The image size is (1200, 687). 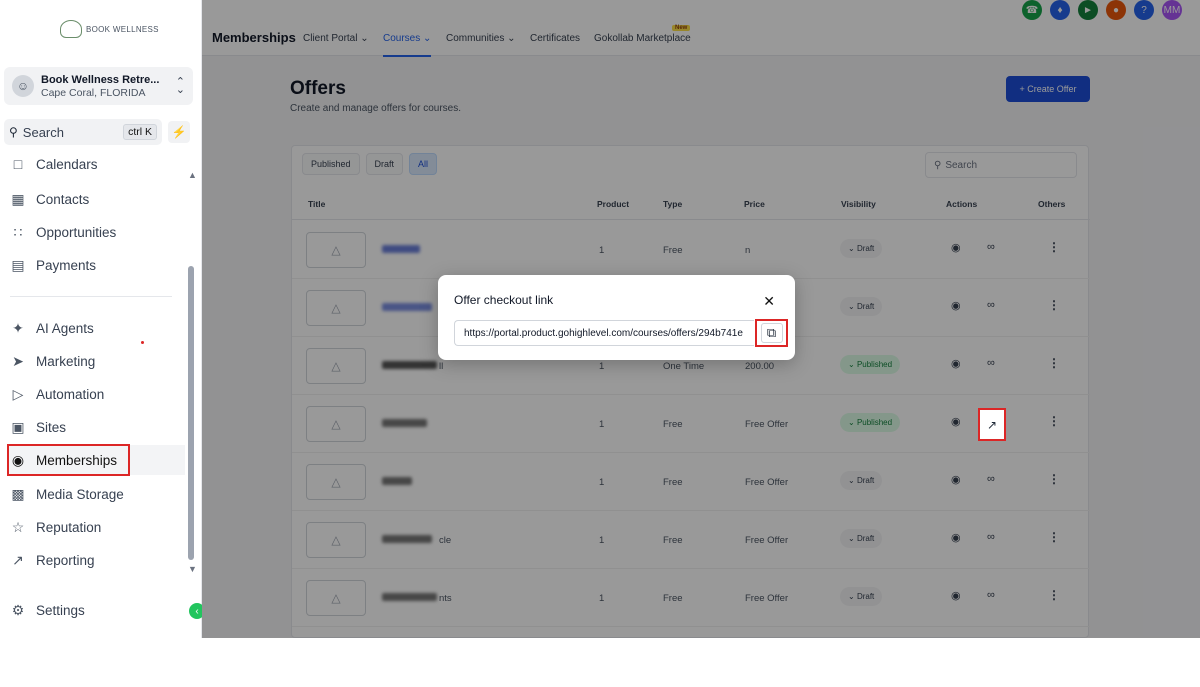 I want to click on sidebar-item-label: Reporting, so click(x=65, y=560).